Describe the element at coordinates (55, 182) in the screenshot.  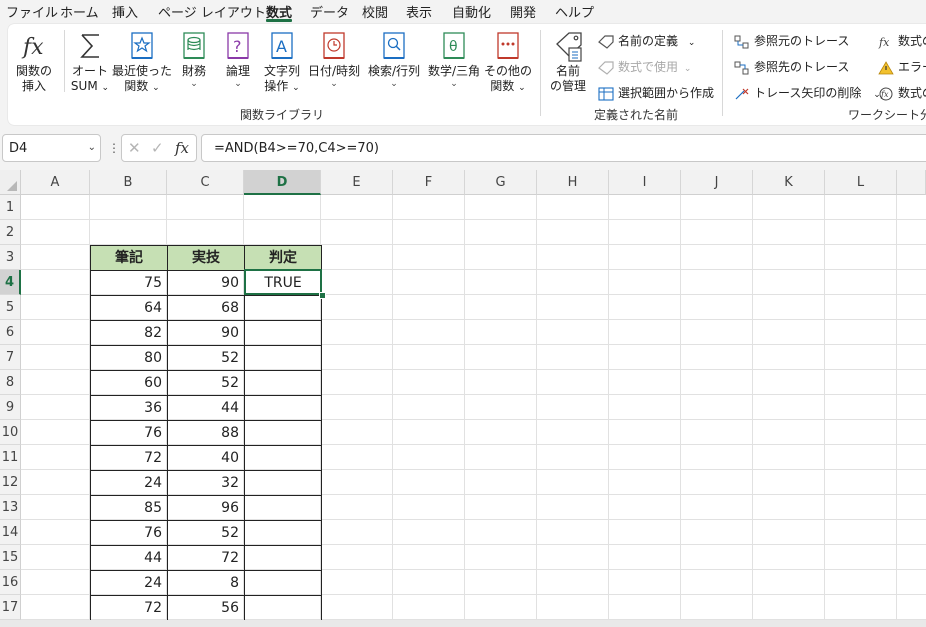
I see `column-header-a: A` at that location.